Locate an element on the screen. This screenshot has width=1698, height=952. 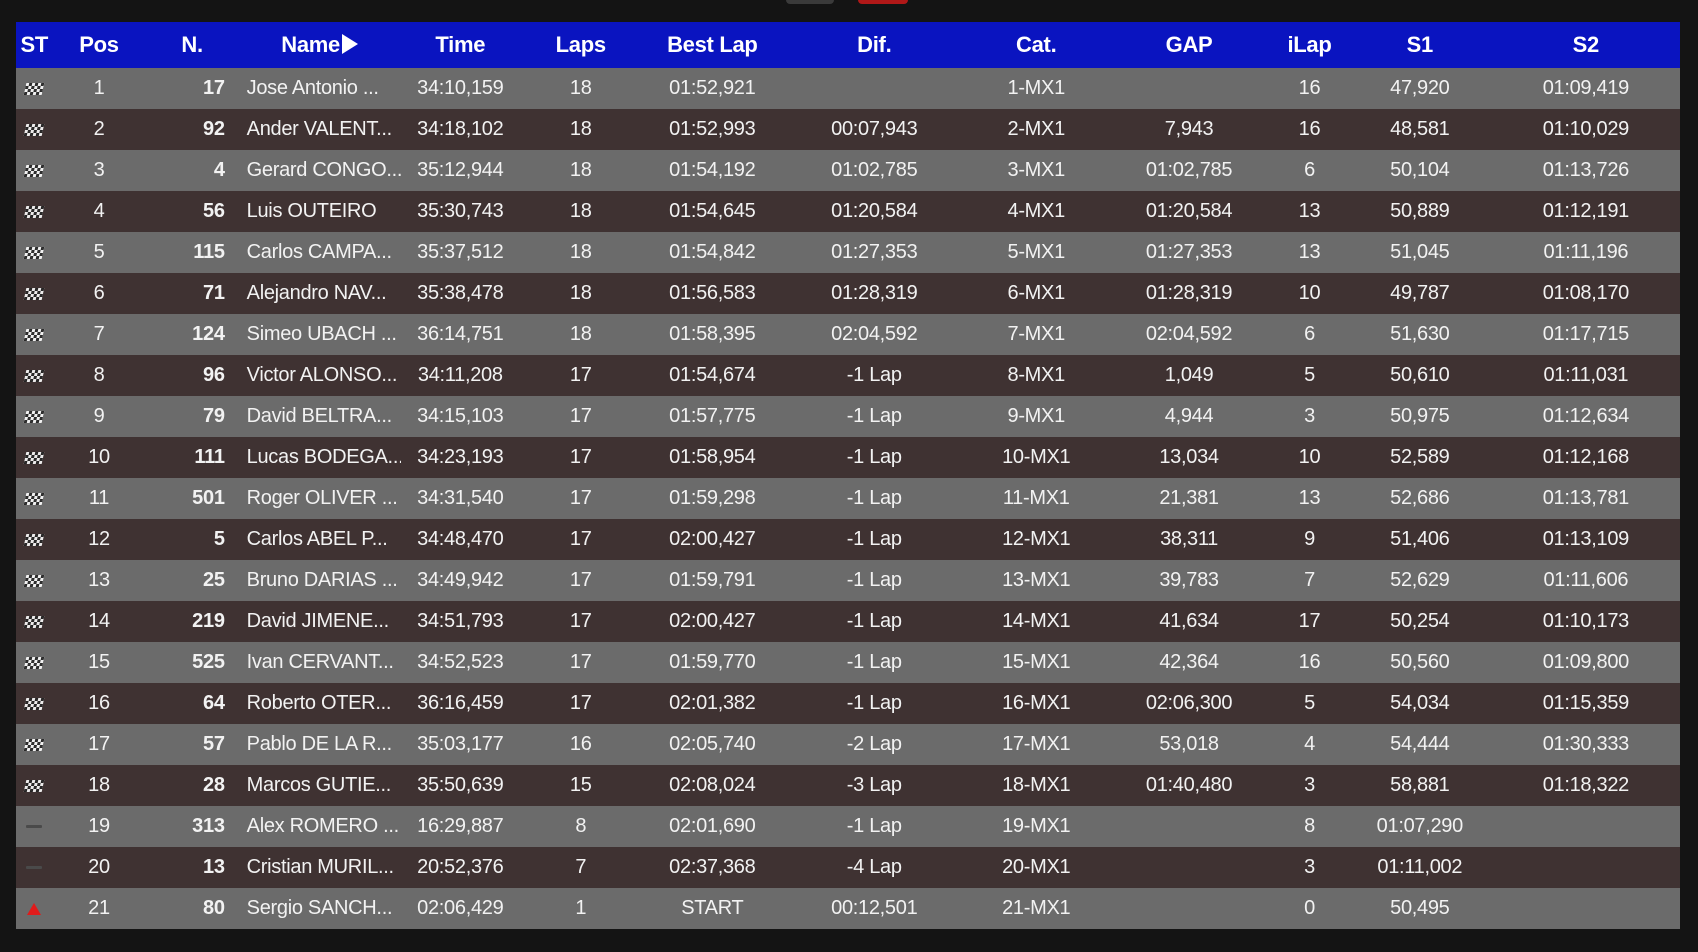
rider-number-cell: 4 is located at coordinates (219, 170).